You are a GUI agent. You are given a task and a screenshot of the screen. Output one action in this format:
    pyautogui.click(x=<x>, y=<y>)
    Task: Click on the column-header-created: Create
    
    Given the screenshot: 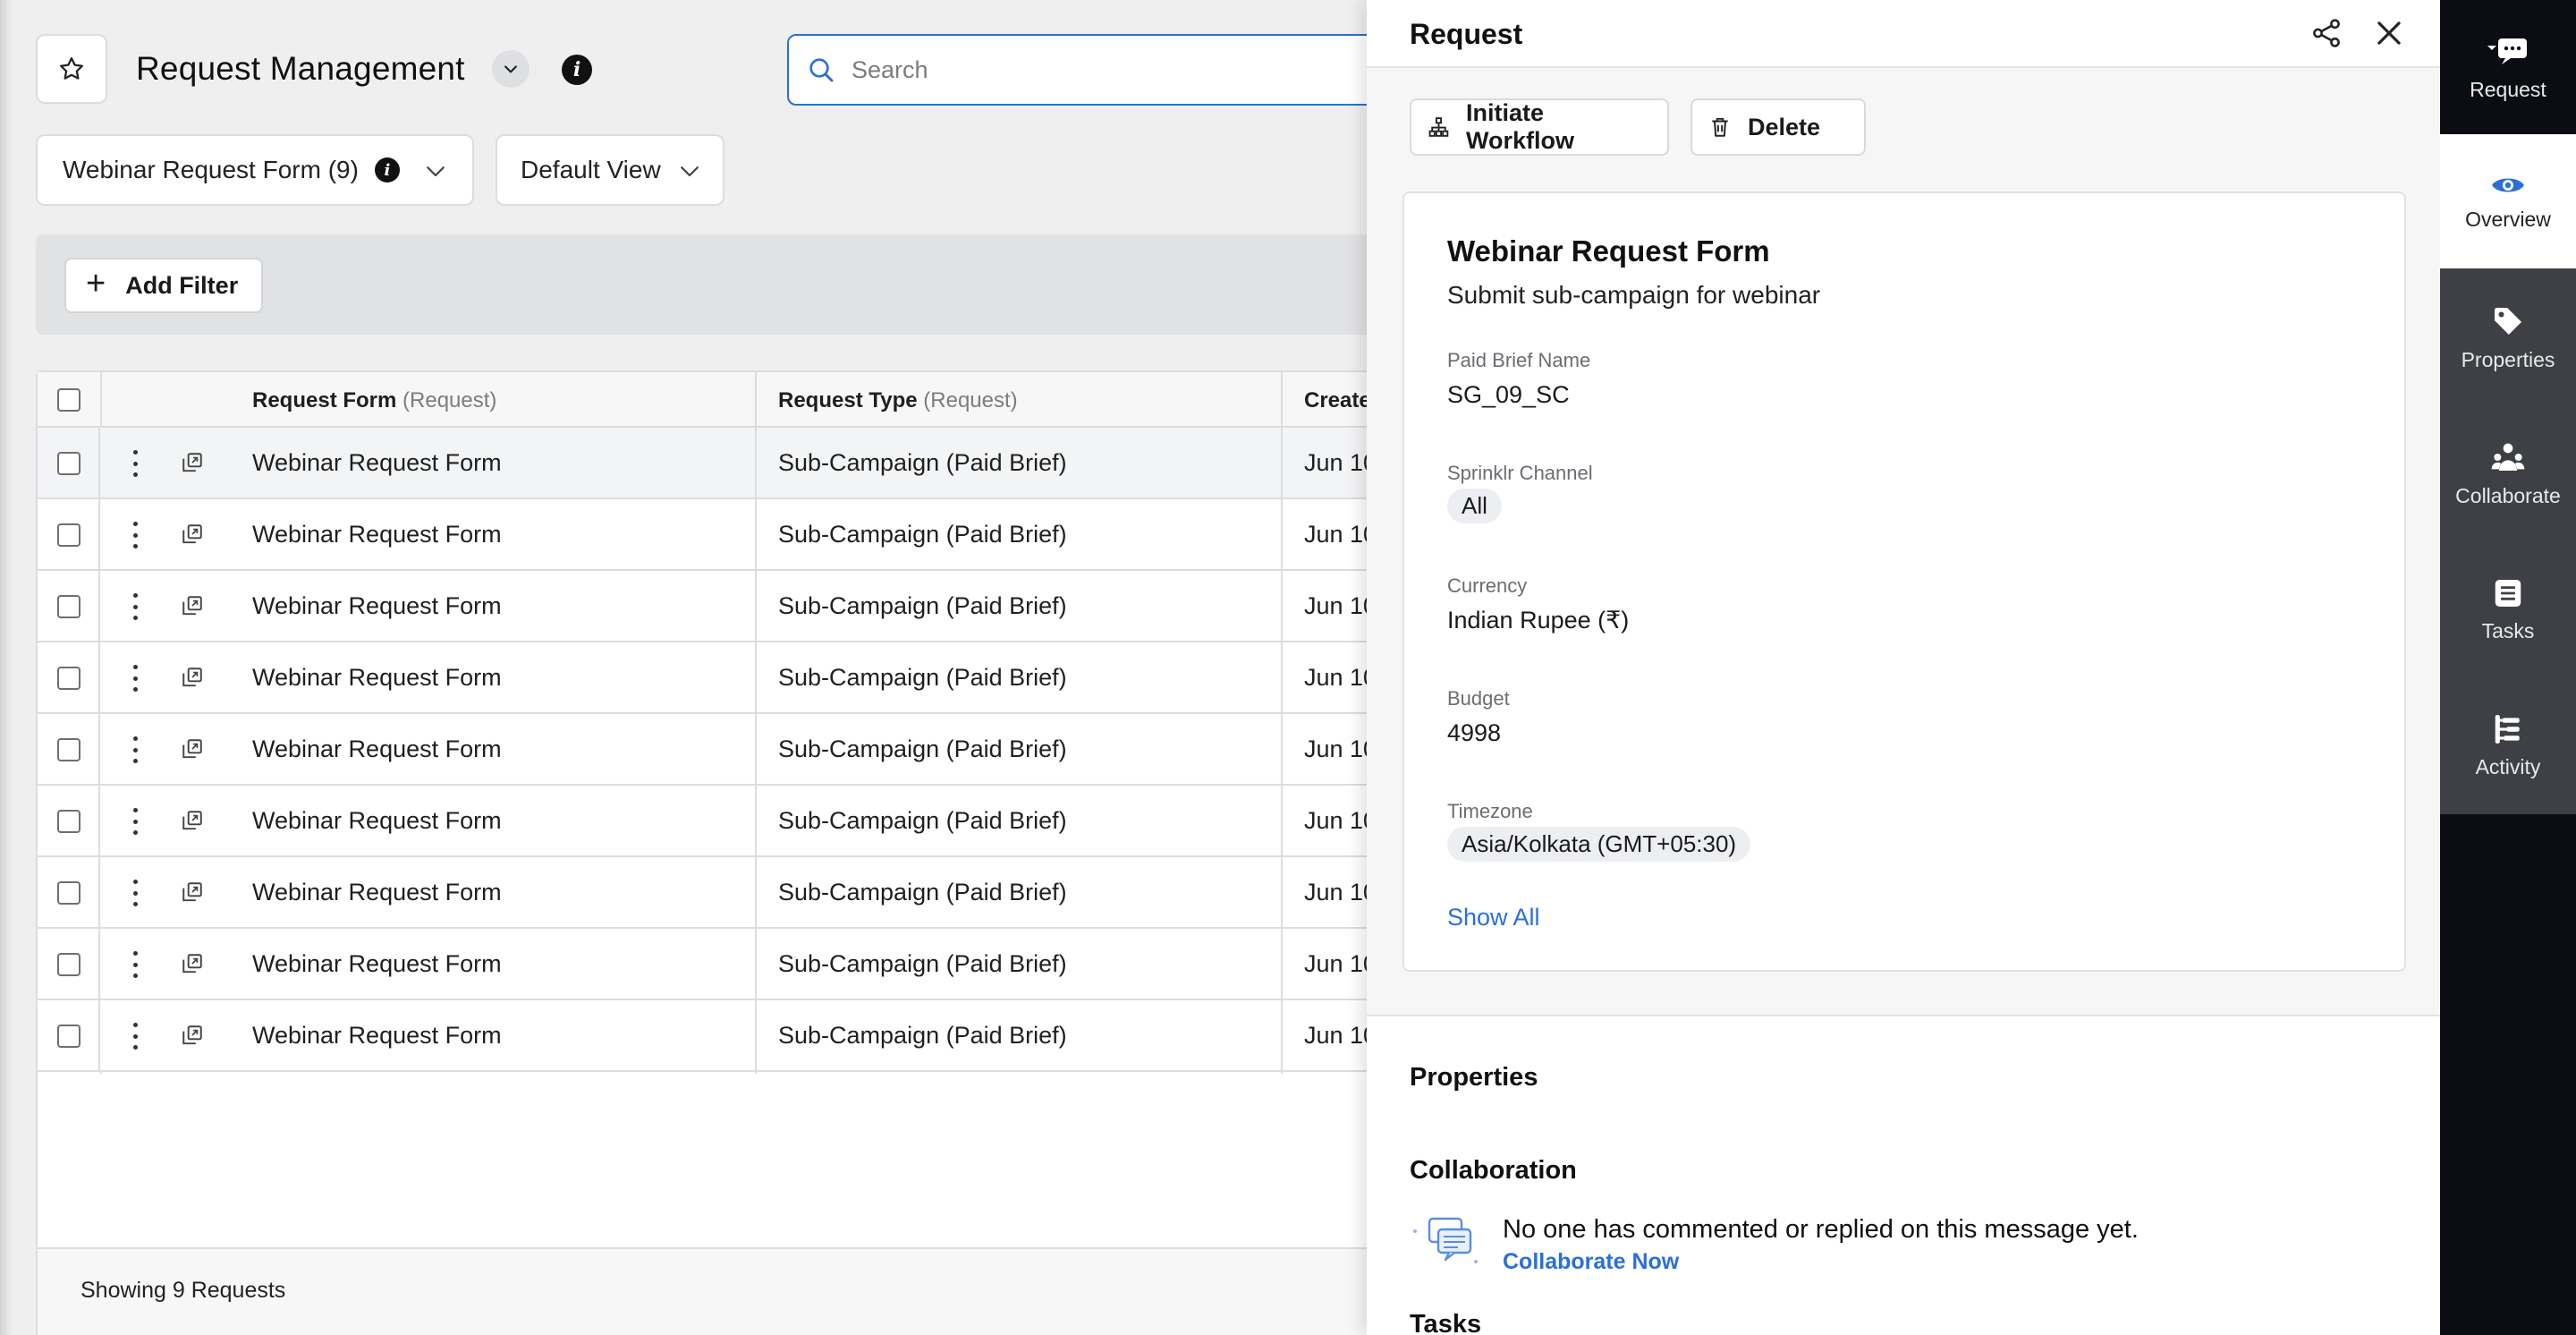 What is the action you would take?
    pyautogui.click(x=1337, y=400)
    